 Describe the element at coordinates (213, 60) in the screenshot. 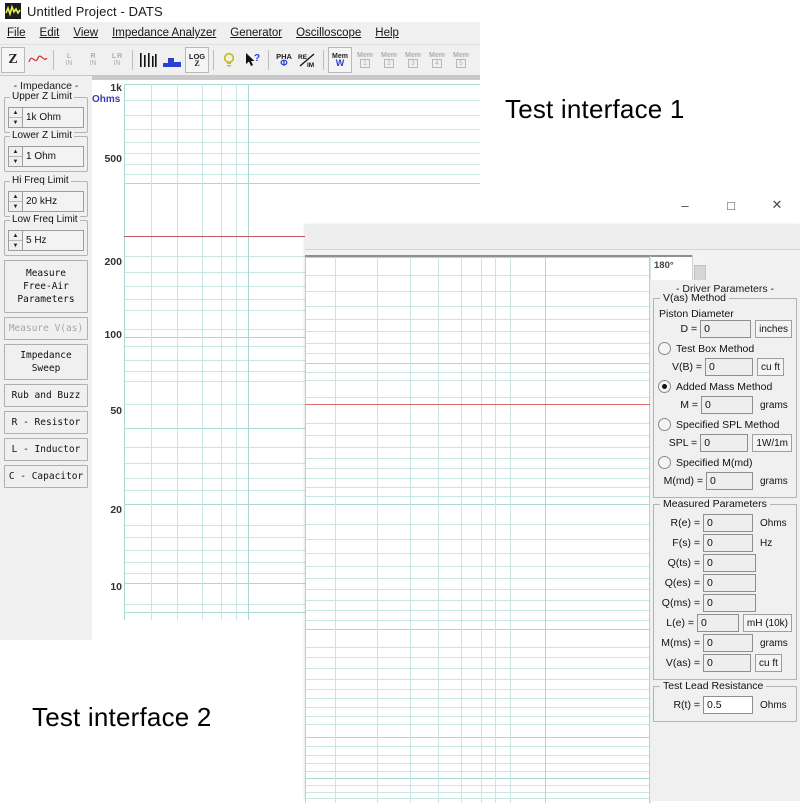

I see `toolbar-separator` at that location.